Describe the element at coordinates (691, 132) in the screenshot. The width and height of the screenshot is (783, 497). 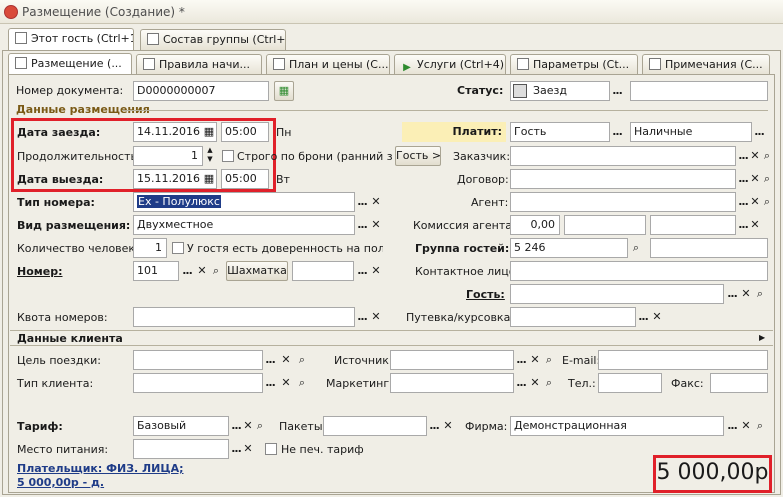
I see `pays-method-field: Наличные` at that location.